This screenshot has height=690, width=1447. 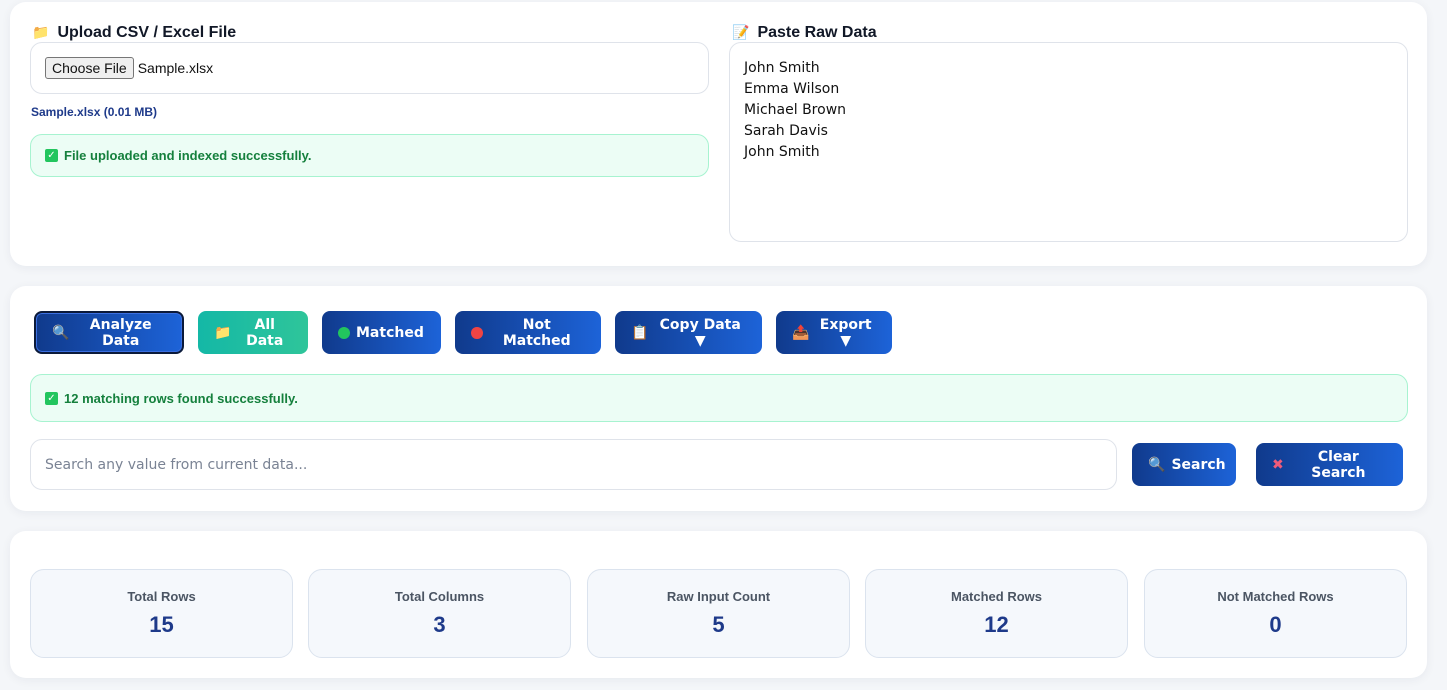 I want to click on file-input: Choose File Sample.xlsx, so click(x=369, y=68).